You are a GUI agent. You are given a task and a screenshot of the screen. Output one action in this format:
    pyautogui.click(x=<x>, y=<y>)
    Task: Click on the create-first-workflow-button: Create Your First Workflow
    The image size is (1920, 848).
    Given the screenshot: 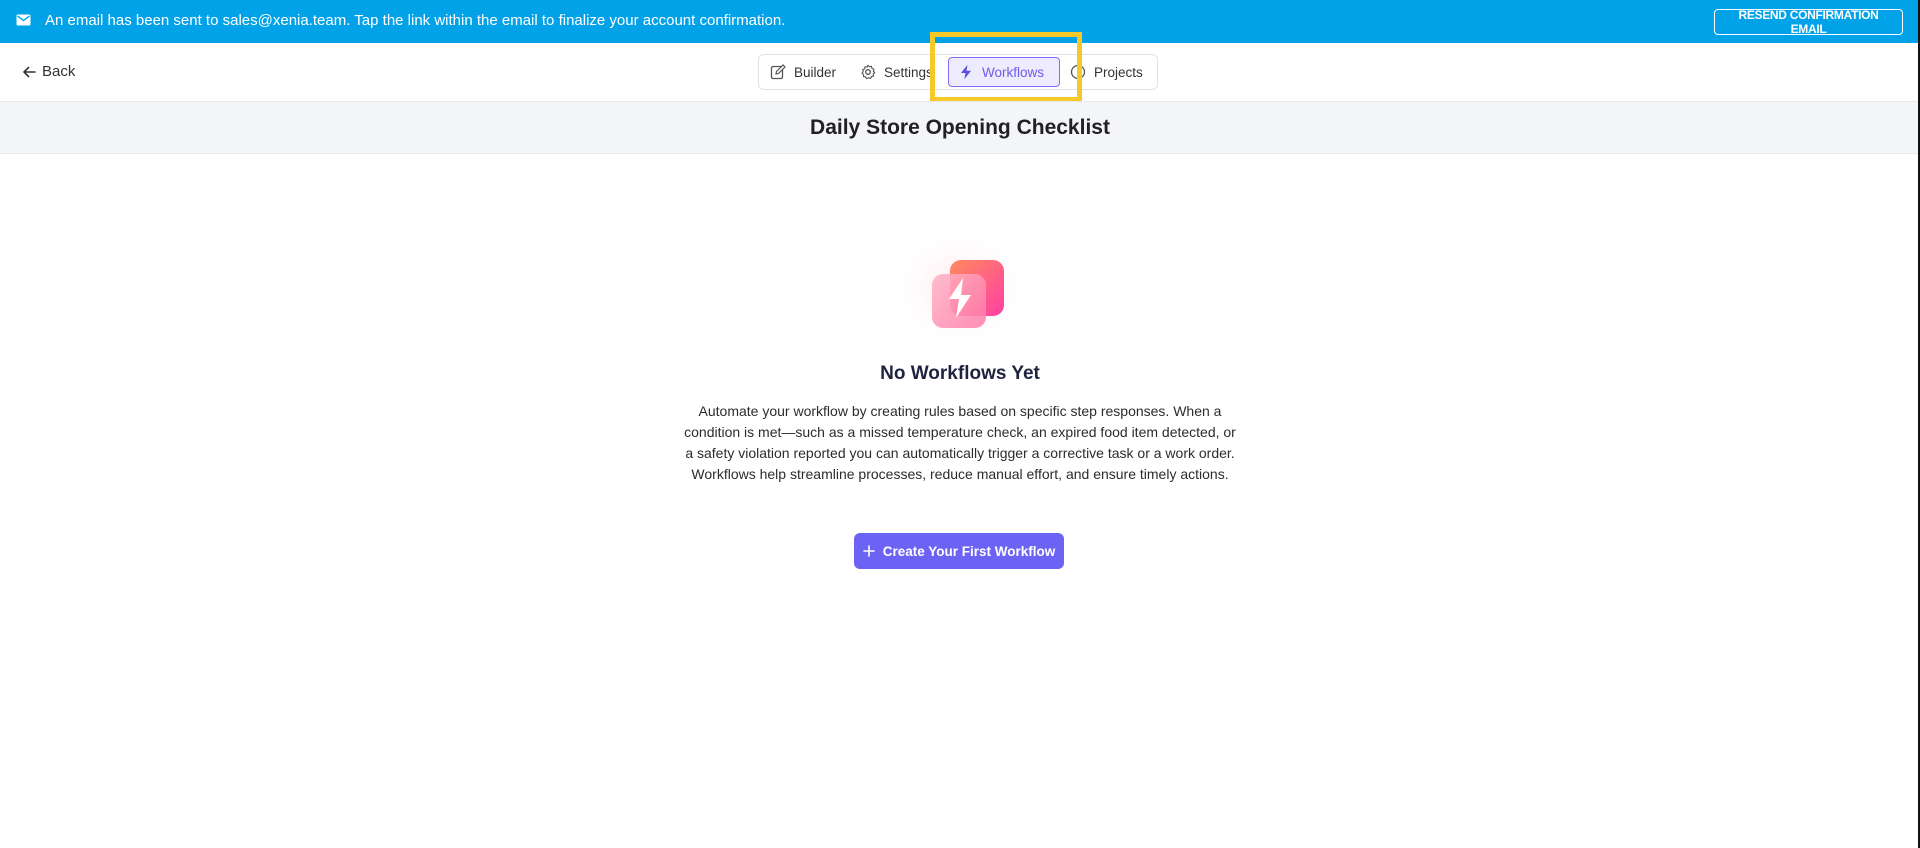 What is the action you would take?
    pyautogui.click(x=959, y=551)
    